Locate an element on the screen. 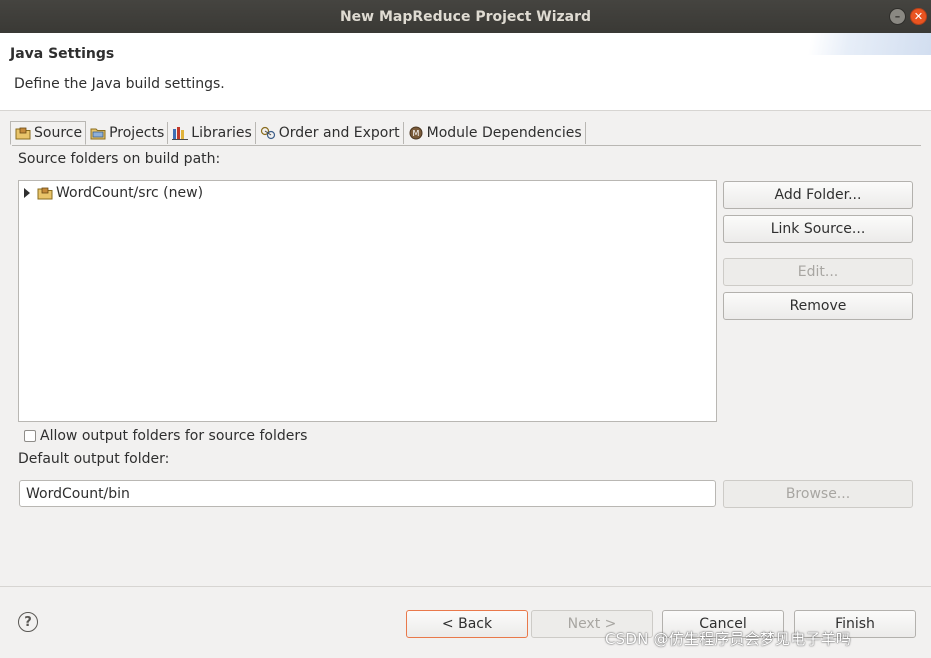 The image size is (931, 658). allow-output-option: Allow output folders for source folders is located at coordinates (165, 436).